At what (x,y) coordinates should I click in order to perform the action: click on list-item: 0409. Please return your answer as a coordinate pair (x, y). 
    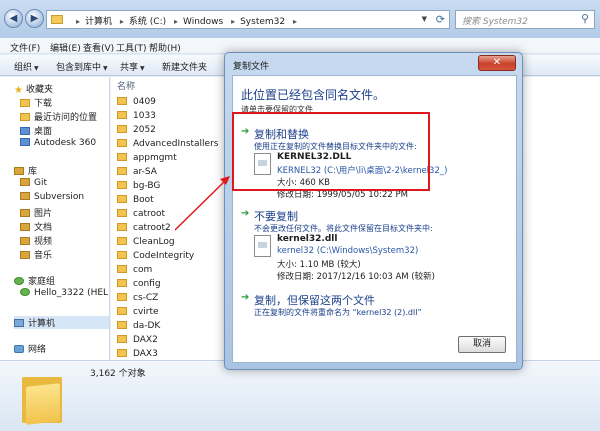
    Looking at the image, I should click on (136, 102).